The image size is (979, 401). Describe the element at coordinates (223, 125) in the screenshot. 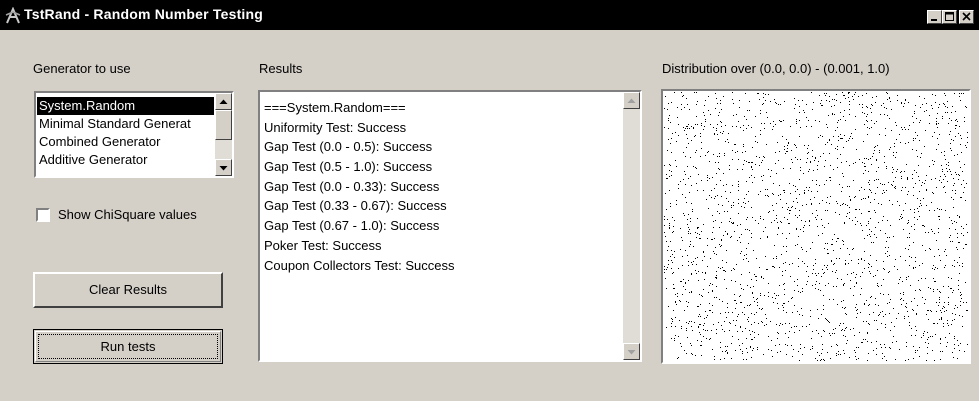

I see `scroll-thumb` at that location.